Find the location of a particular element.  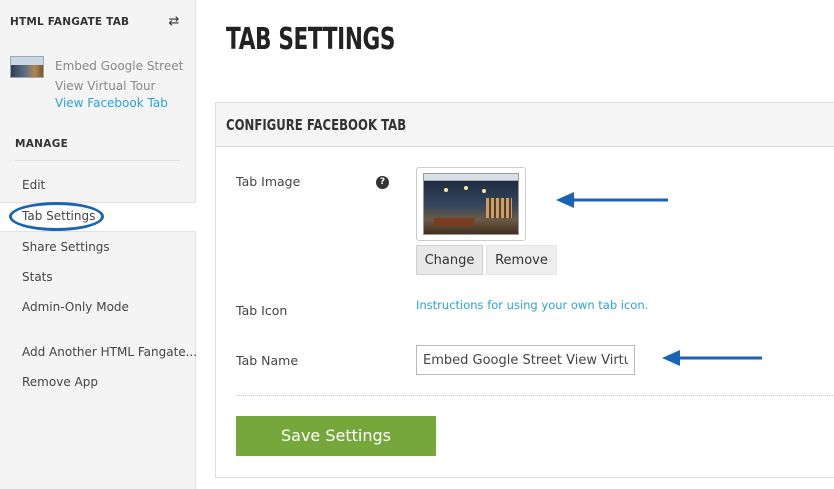

sidebar-header: HTML FANGATE TAB is located at coordinates (70, 22).